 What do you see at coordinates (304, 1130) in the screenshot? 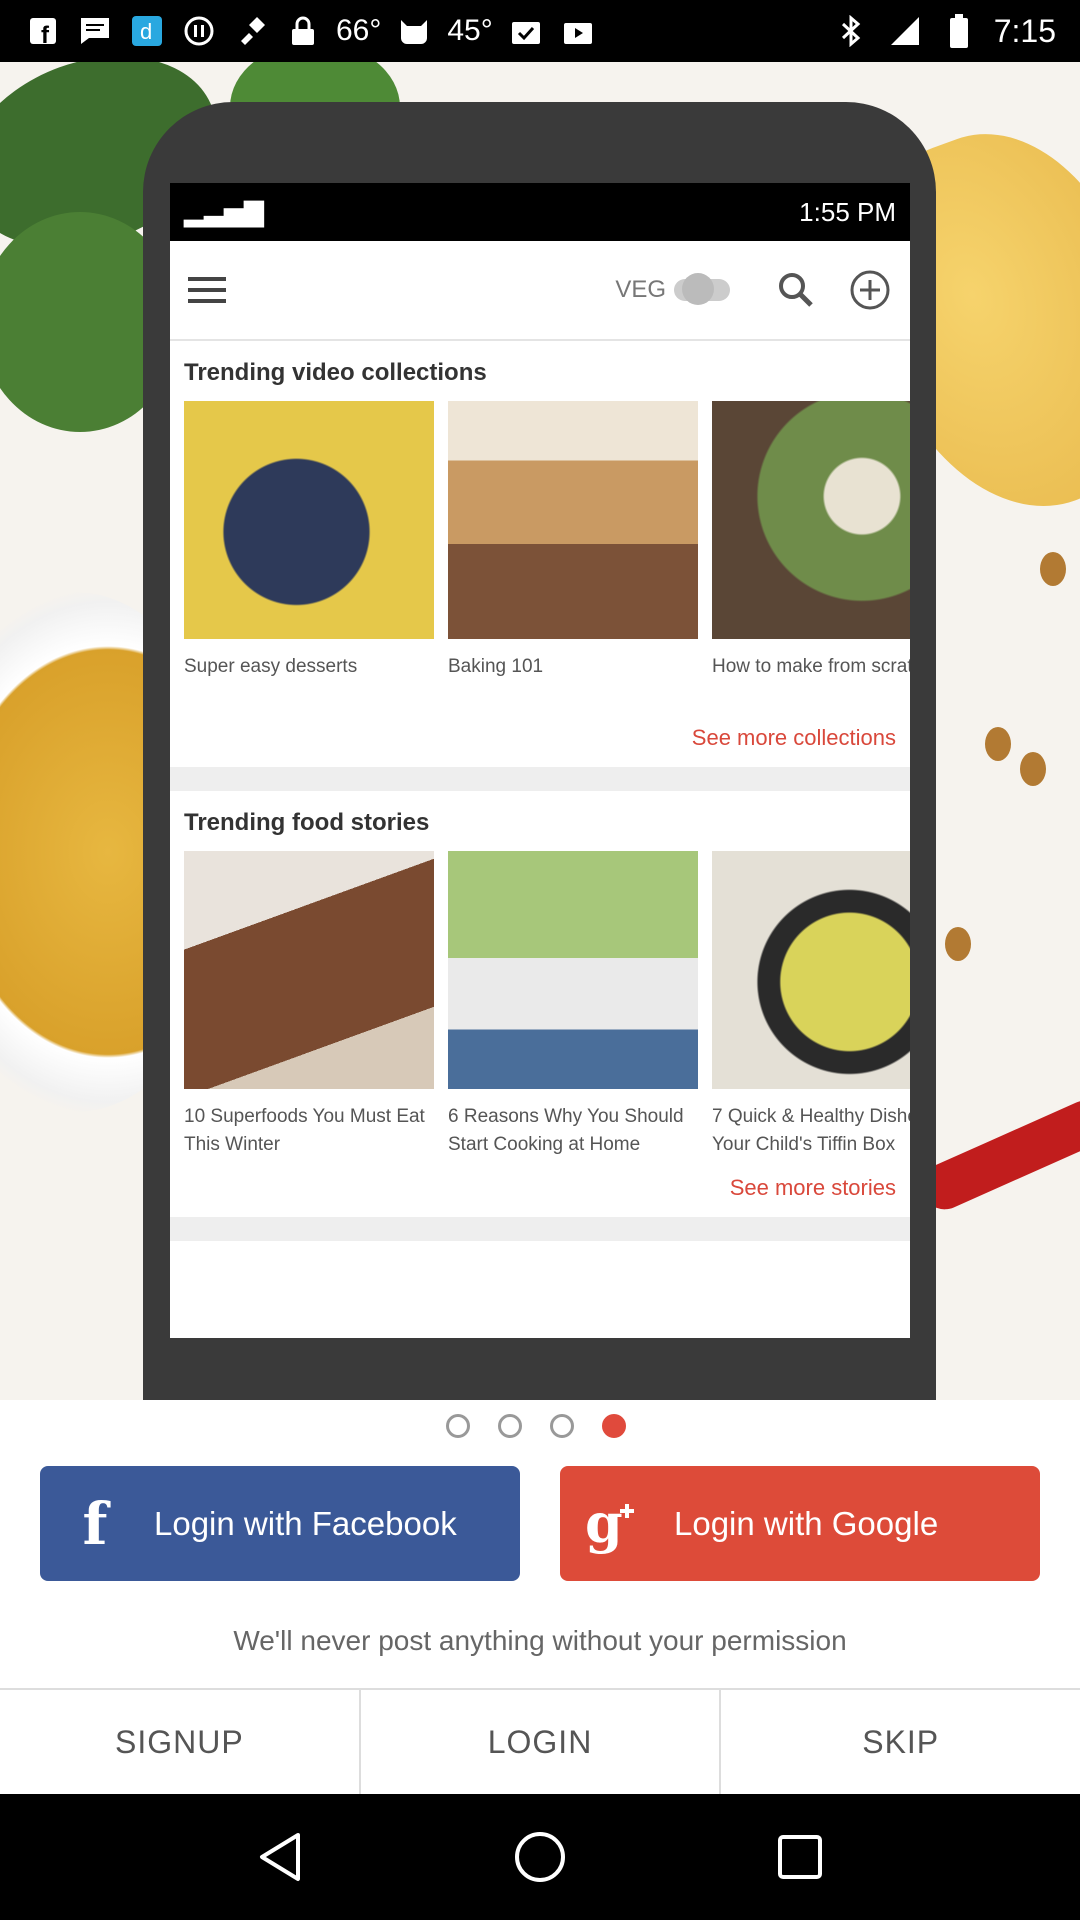
I see `story-caption: 10 Superfoods You Must Eat This Winter` at bounding box center [304, 1130].